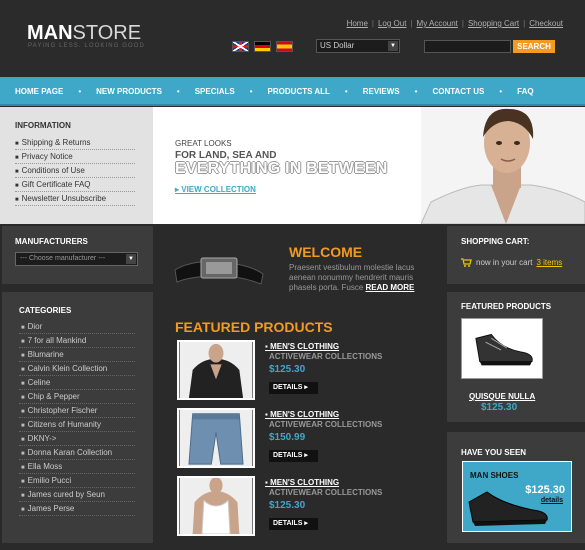 This screenshot has width=585, height=550. I want to click on featured-side-name: QUISQUE NULLA, so click(502, 396).